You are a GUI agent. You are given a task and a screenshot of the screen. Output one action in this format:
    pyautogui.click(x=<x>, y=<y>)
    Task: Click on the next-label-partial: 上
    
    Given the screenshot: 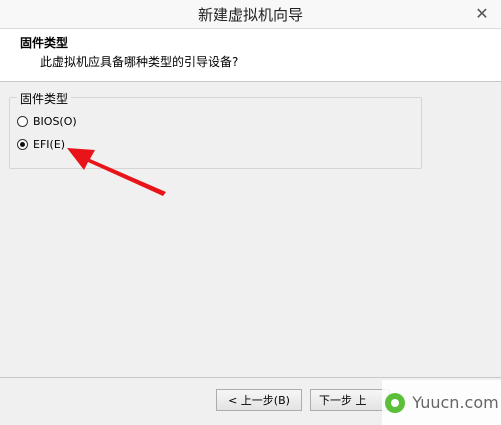 What is the action you would take?
    pyautogui.click(x=361, y=400)
    